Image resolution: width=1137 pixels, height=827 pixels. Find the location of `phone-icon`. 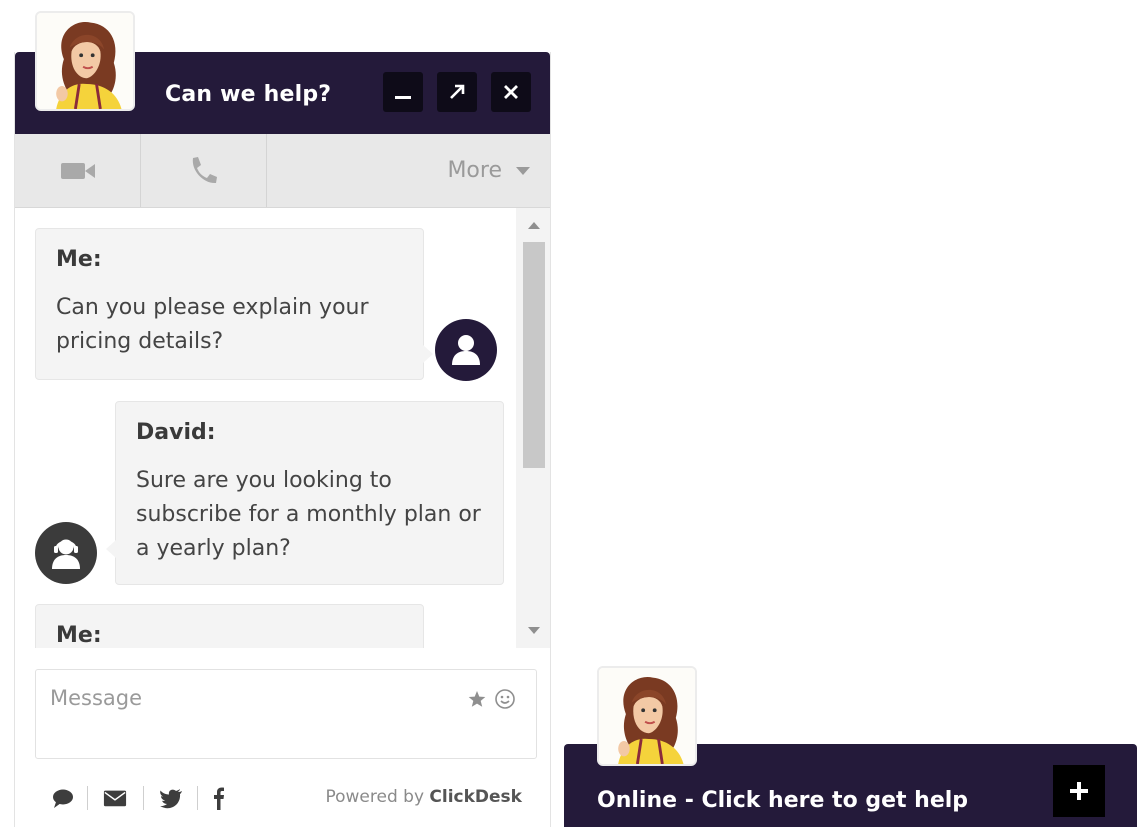

phone-icon is located at coordinates (204, 169).